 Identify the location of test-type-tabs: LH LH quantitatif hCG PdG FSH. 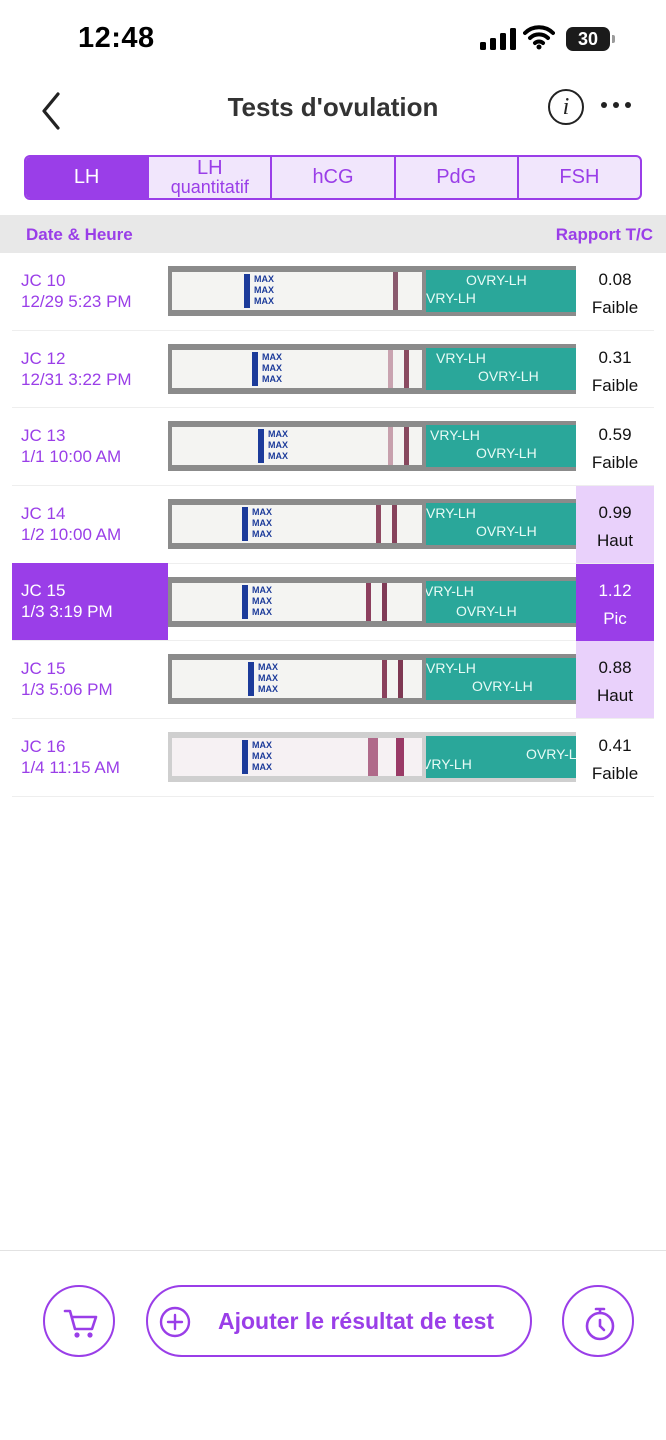
(333, 177).